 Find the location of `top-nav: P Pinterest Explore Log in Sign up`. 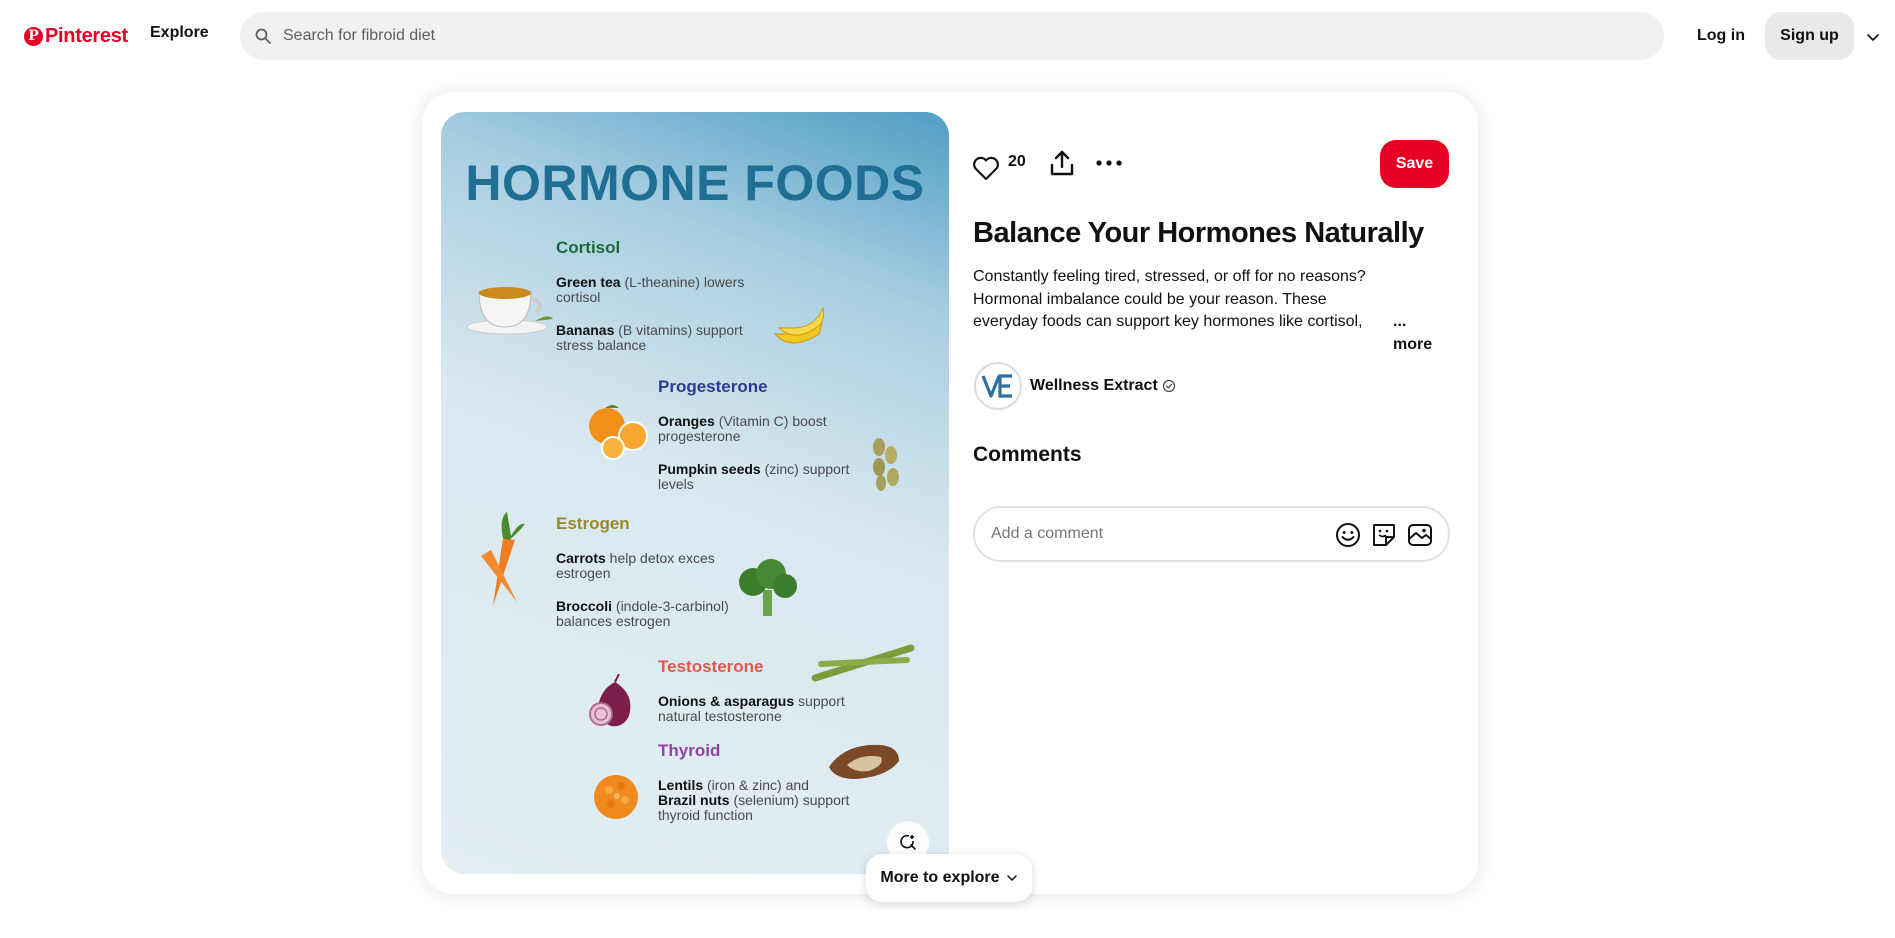

top-nav: P Pinterest Explore Log in Sign up is located at coordinates (947, 36).